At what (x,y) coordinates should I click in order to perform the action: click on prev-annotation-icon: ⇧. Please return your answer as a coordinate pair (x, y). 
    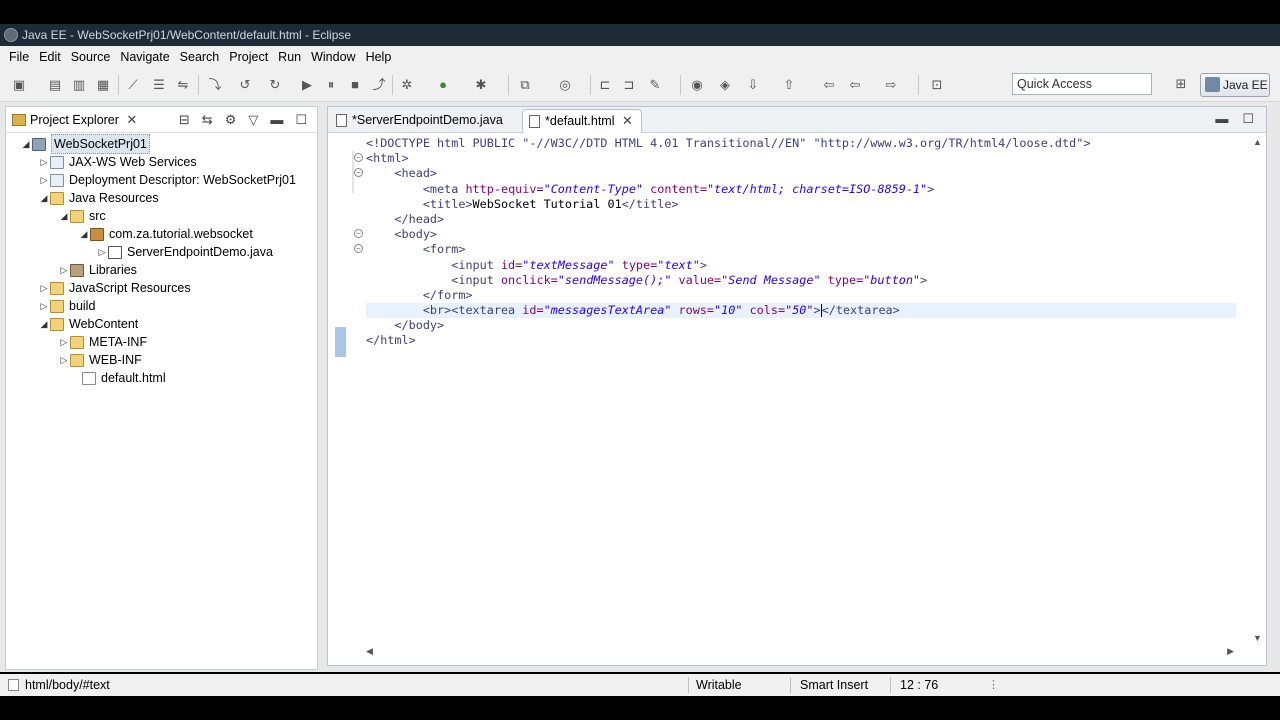
    Looking at the image, I should click on (789, 85).